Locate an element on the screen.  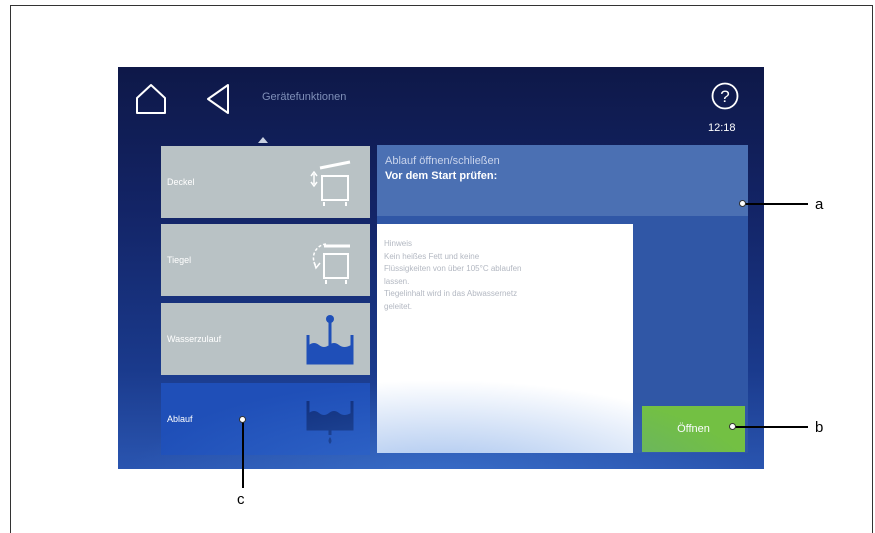
note-line: Flüssigkeiten von über 105°C ablaufen is located at coordinates (453, 268).